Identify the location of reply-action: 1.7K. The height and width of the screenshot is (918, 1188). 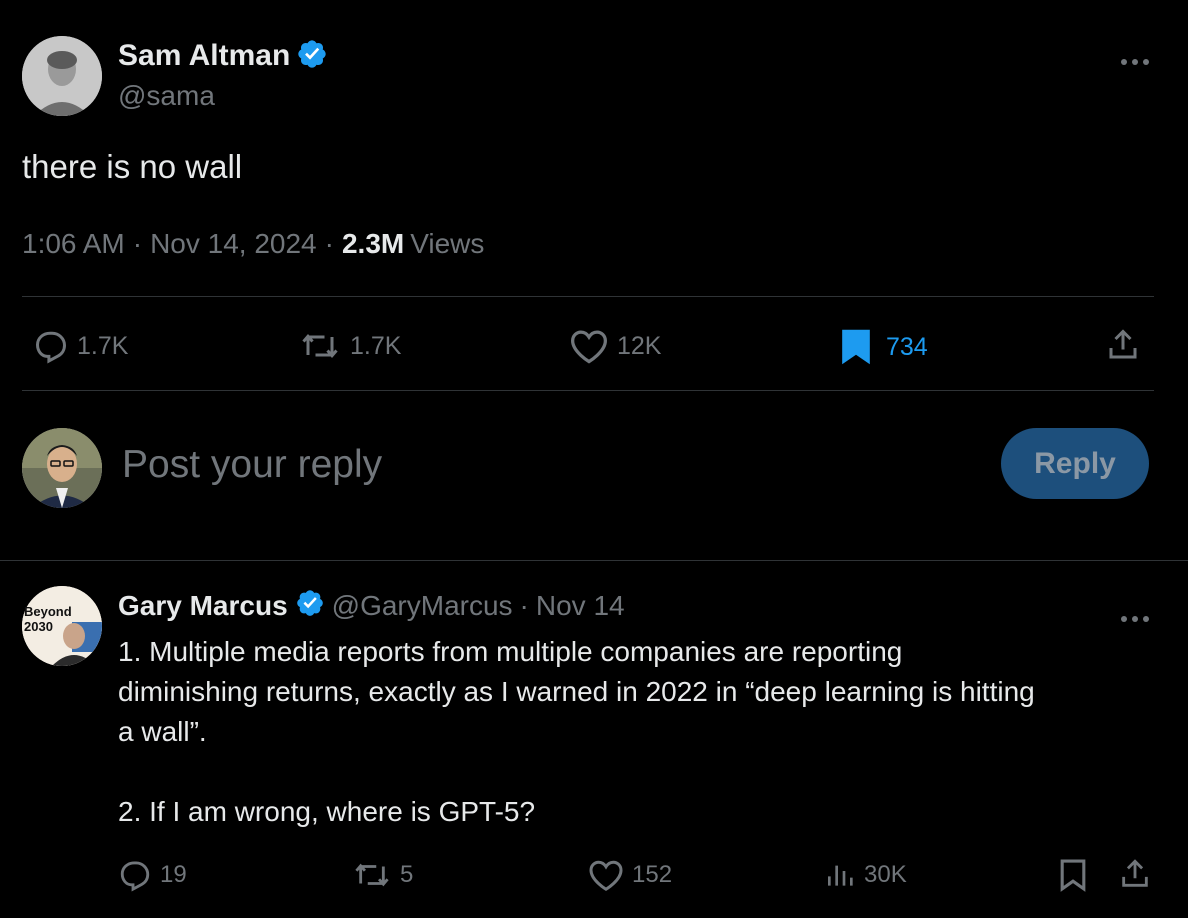
(80, 346).